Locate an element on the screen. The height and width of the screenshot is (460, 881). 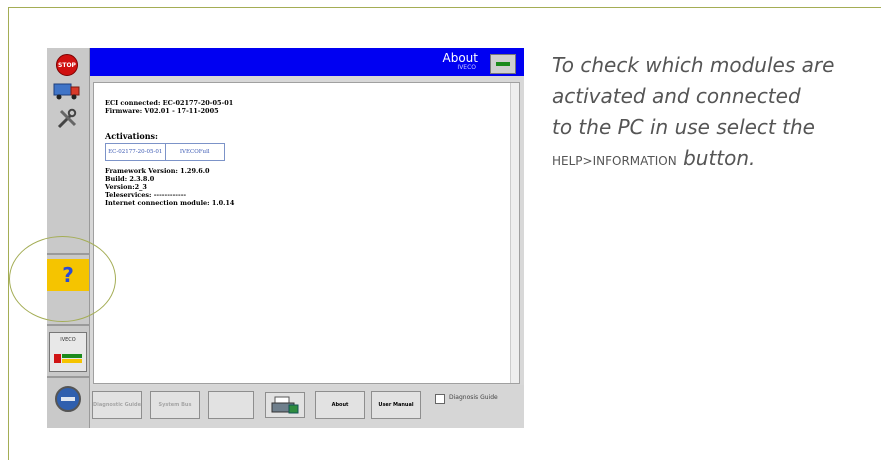
help-word: HELP is located at coordinates (567, 161).